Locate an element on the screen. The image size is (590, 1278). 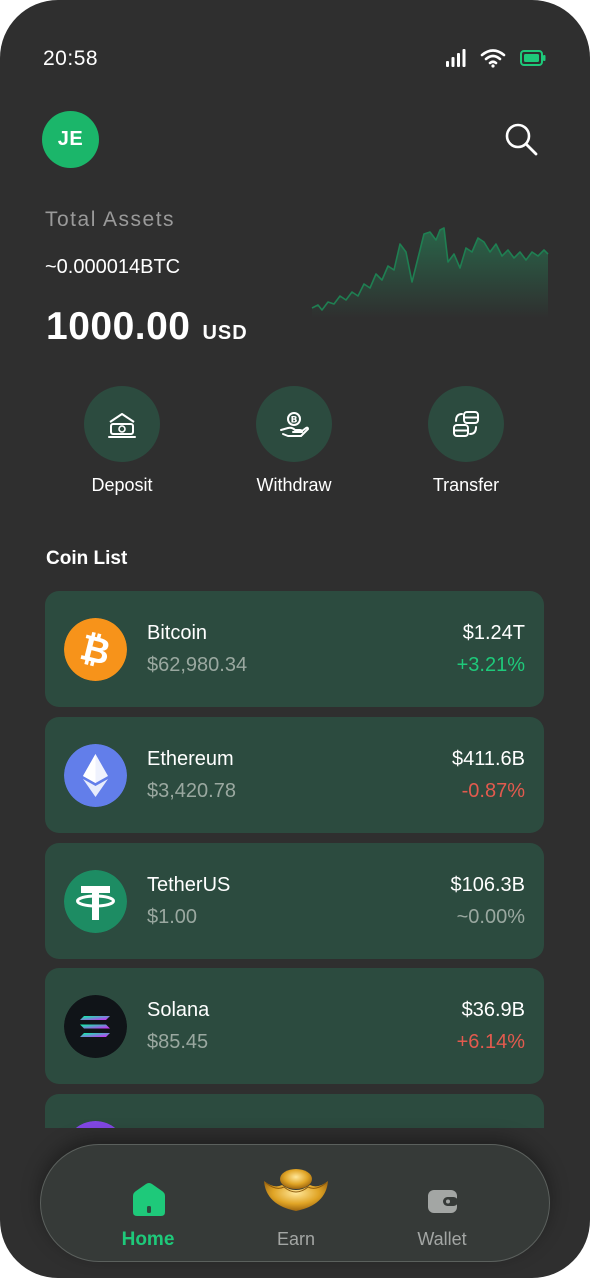
coin-change: -0.87% is located at coordinates (493, 791).